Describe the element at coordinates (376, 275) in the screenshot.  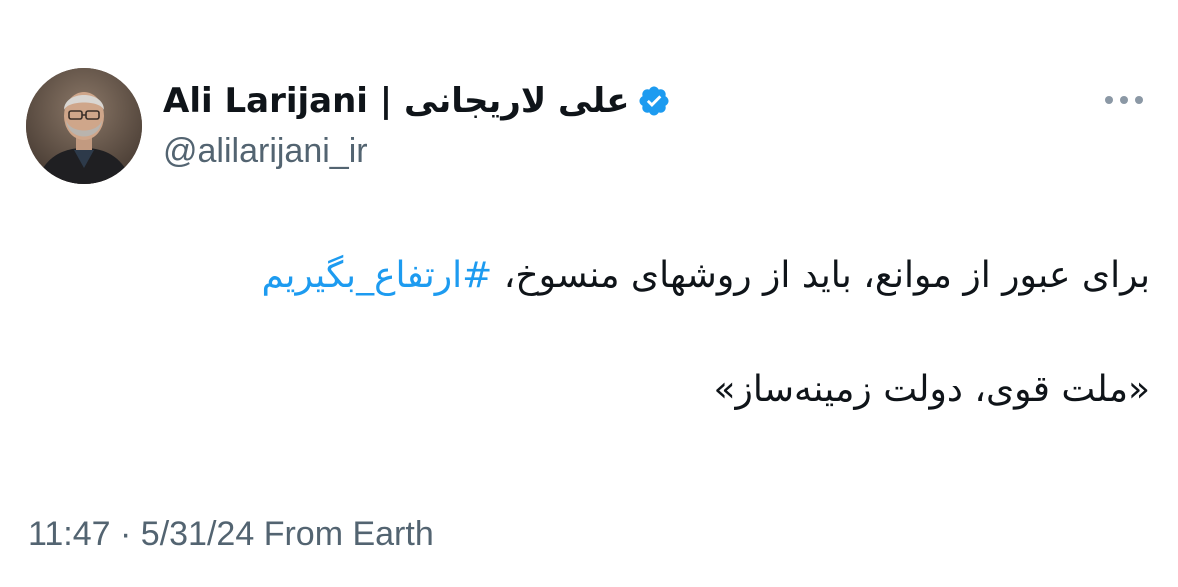
I see `hashtag-link: #ارتفاع_بگیریم` at that location.